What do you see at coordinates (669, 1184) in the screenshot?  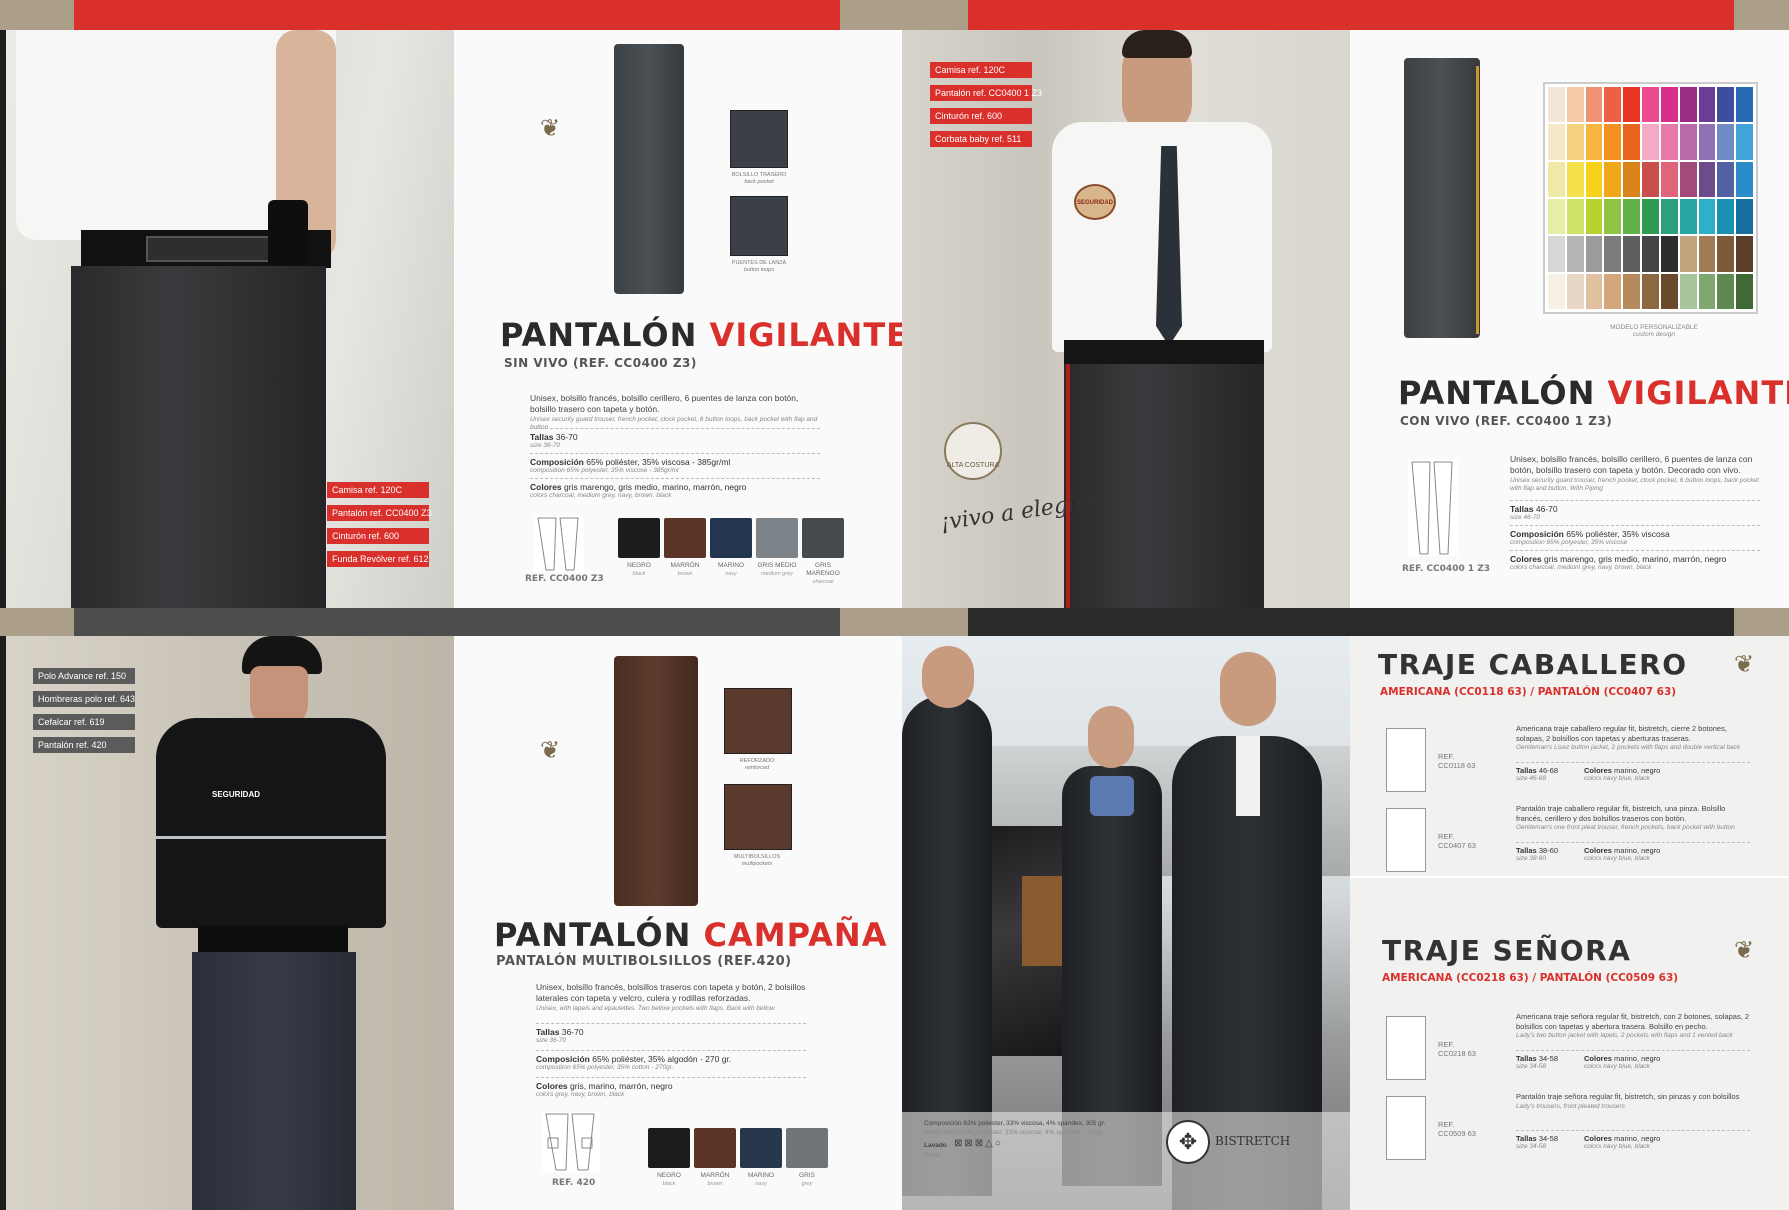 I see `p3-swatch-en-0: black` at bounding box center [669, 1184].